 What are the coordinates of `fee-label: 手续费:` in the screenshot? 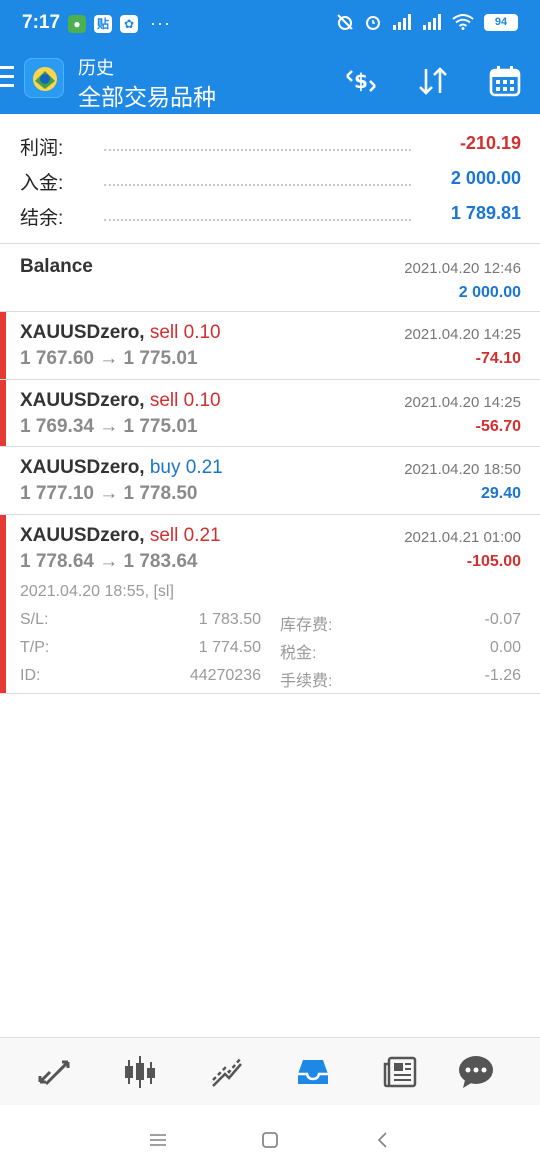 It's located at (306, 681).